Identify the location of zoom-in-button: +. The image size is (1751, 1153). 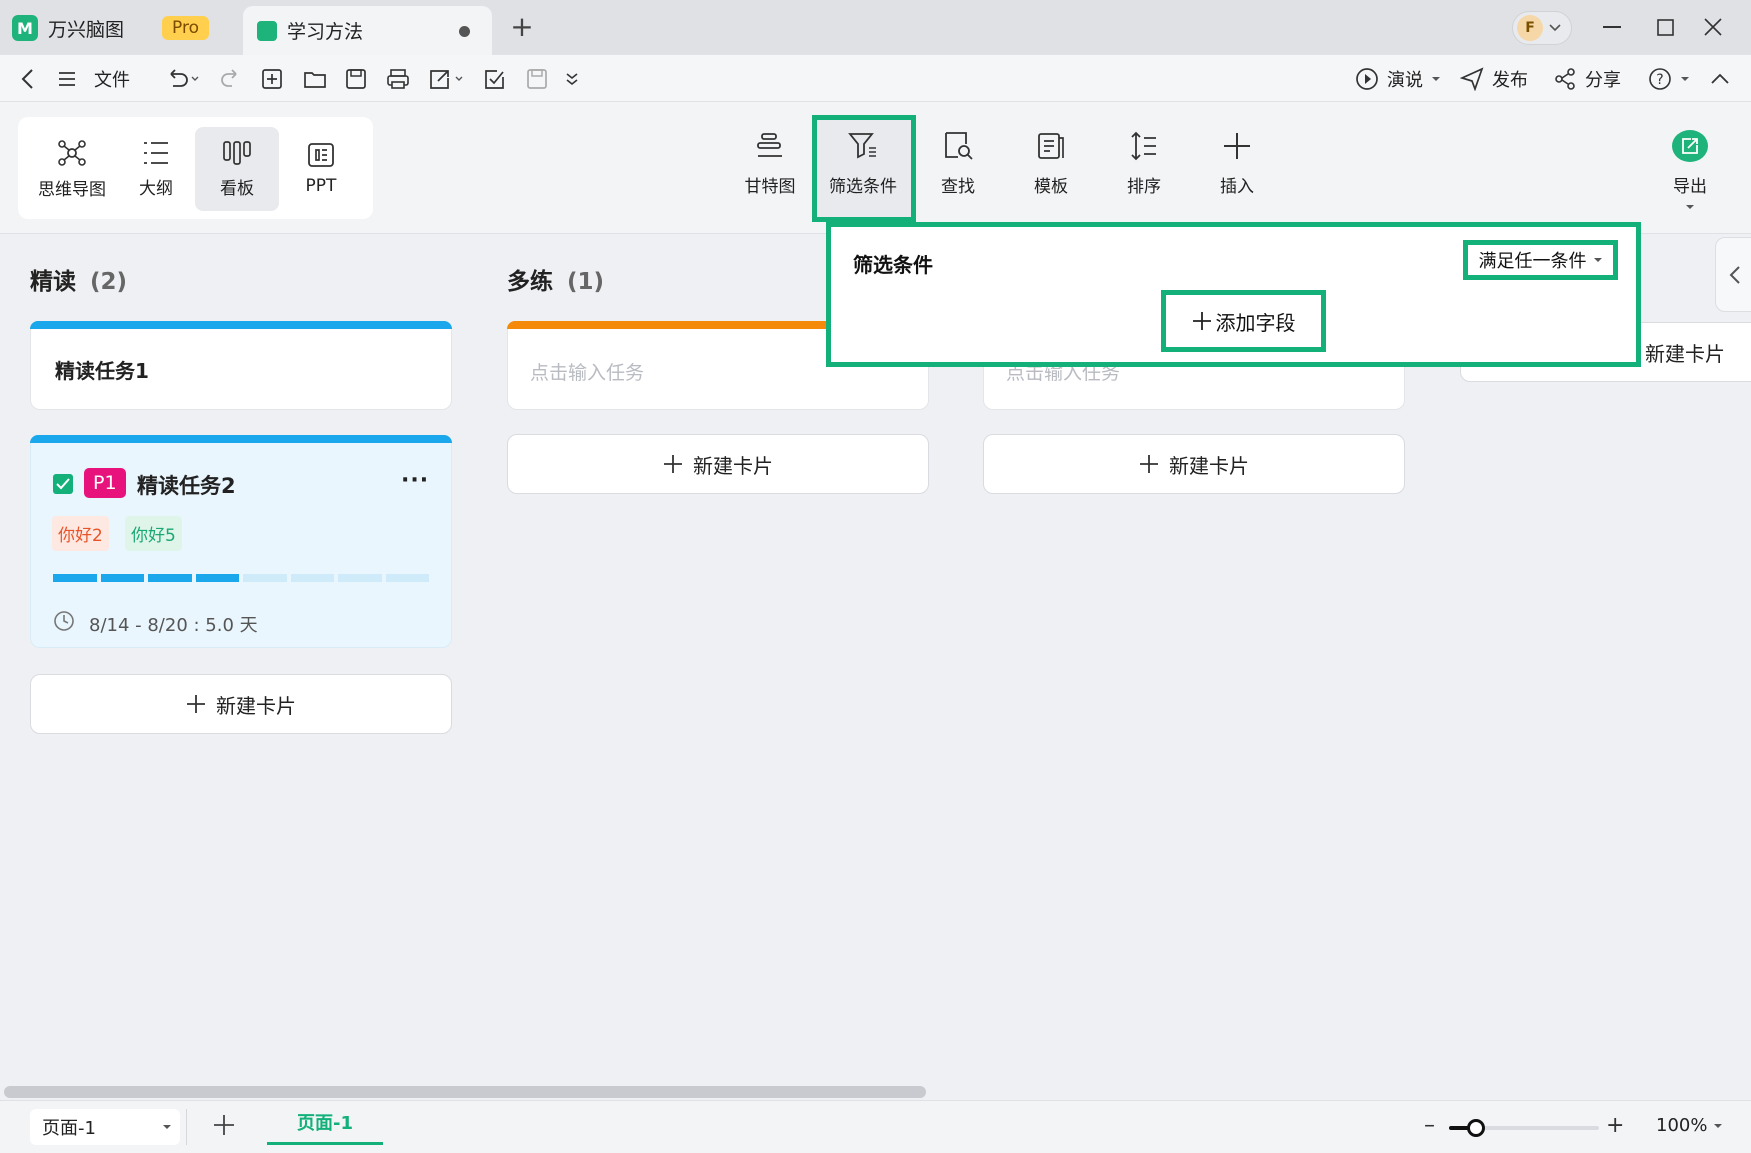
(1615, 1125).